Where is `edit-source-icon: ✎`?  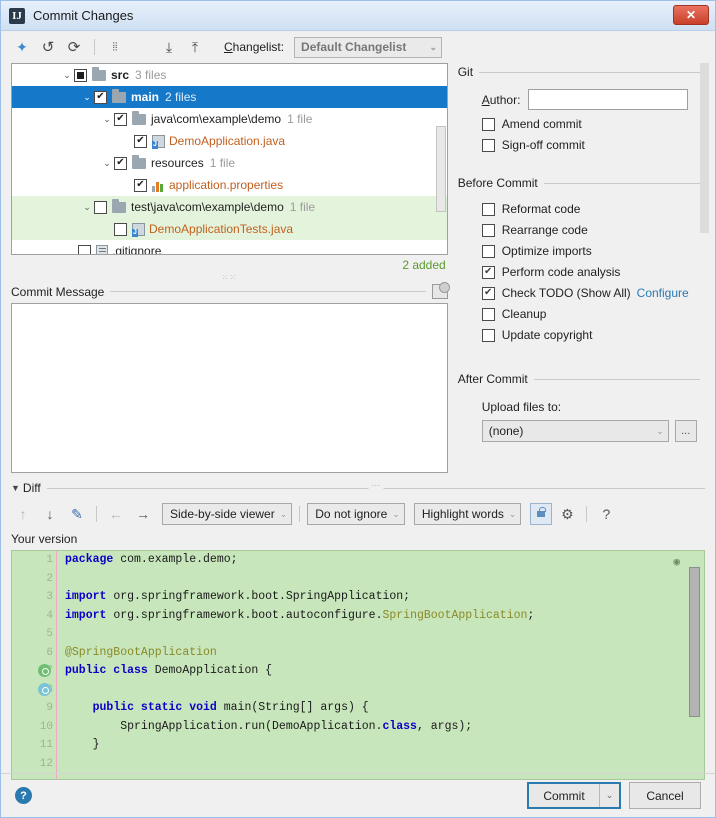 edit-source-icon: ✎ is located at coordinates (77, 514).